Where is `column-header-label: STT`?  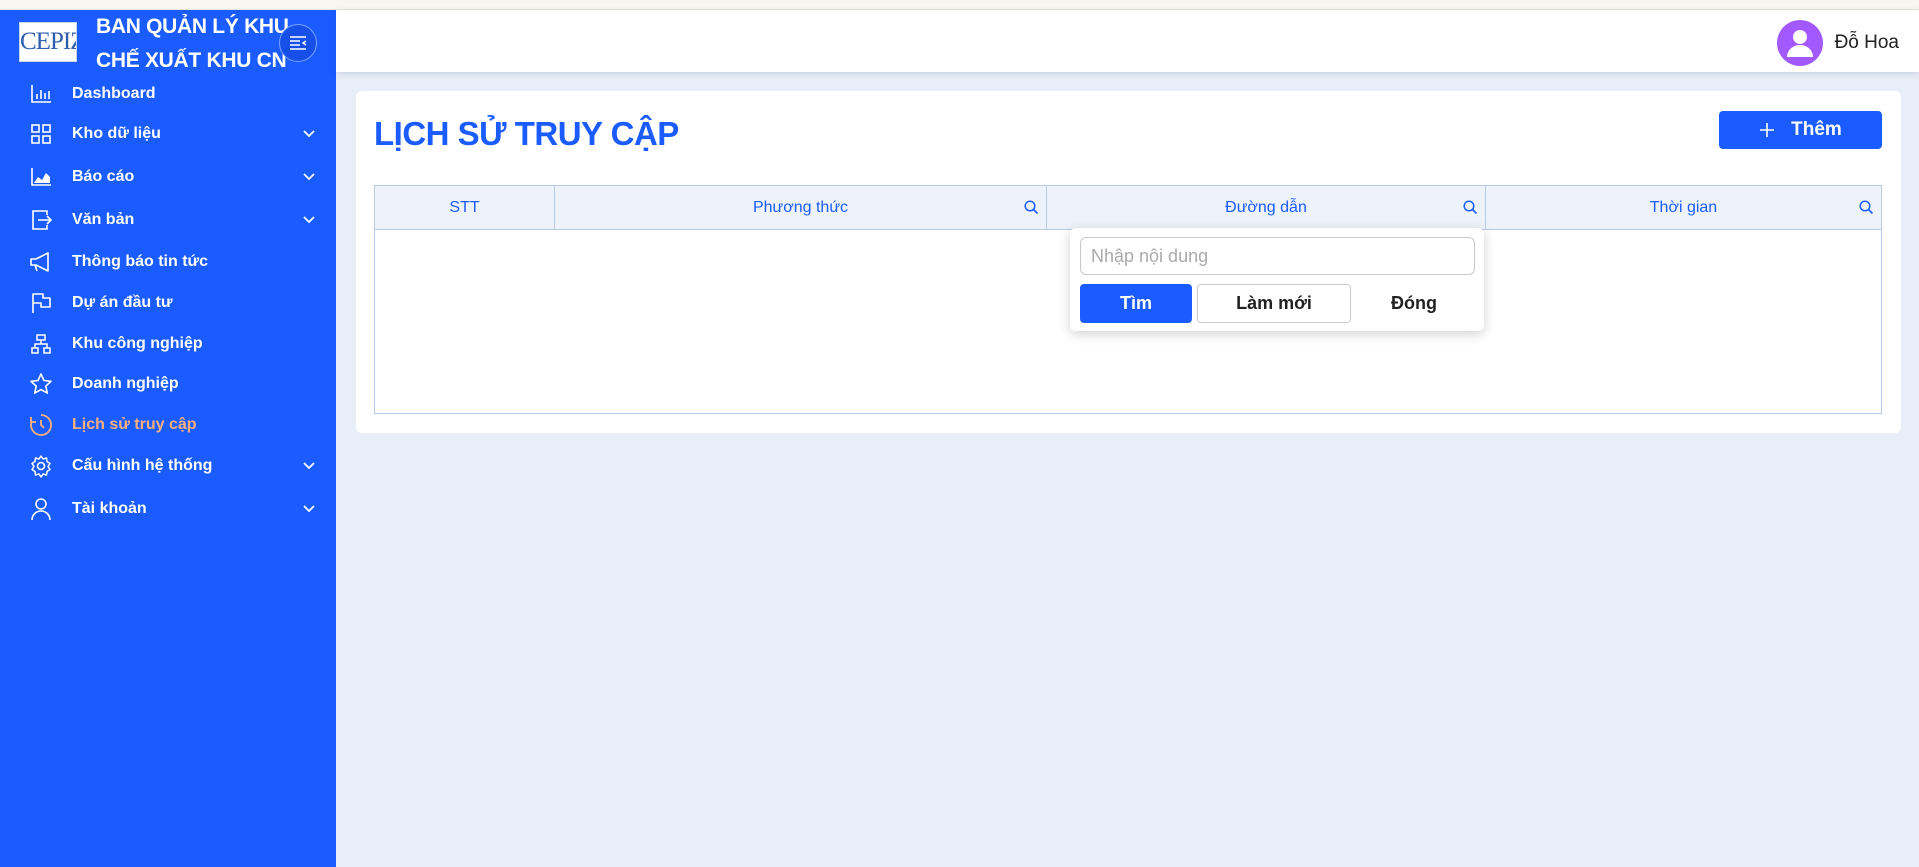 column-header-label: STT is located at coordinates (464, 207).